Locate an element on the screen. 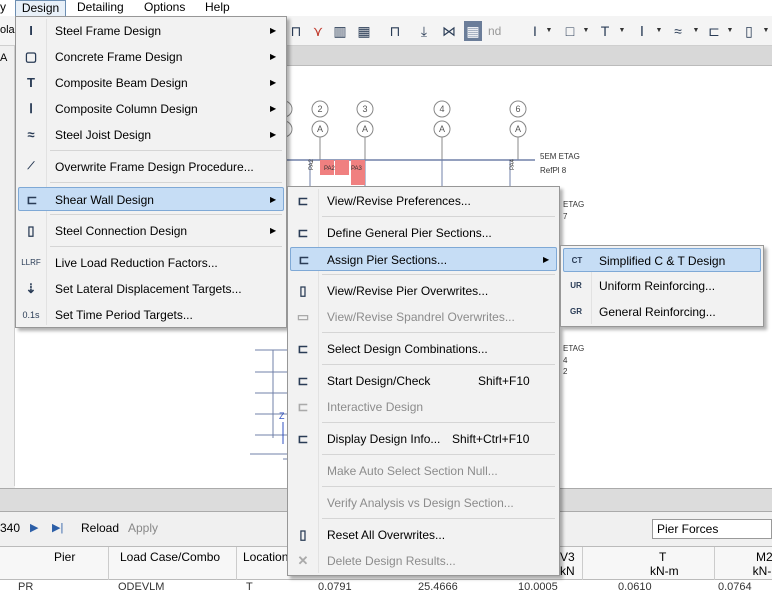 The height and width of the screenshot is (590, 772). menu-item-label: Steel Frame Design is located at coordinates (108, 31).